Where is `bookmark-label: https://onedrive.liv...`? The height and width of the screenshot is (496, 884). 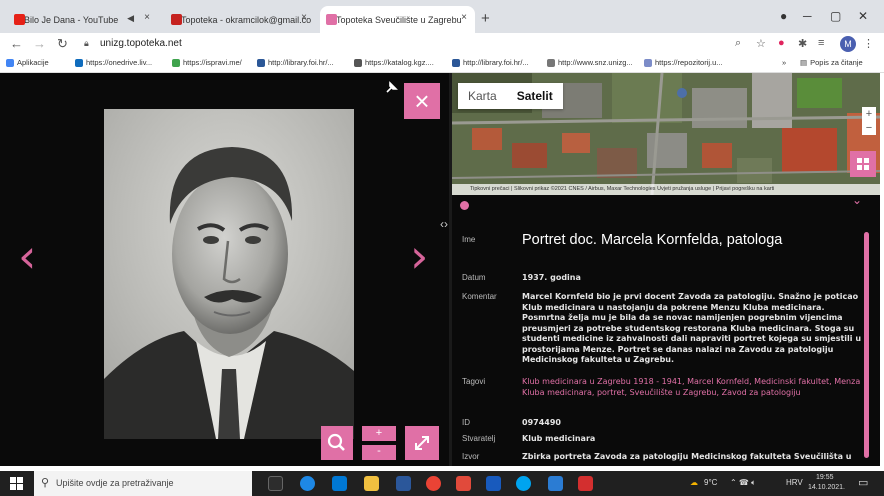 bookmark-label: https://onedrive.liv... is located at coordinates (119, 62).